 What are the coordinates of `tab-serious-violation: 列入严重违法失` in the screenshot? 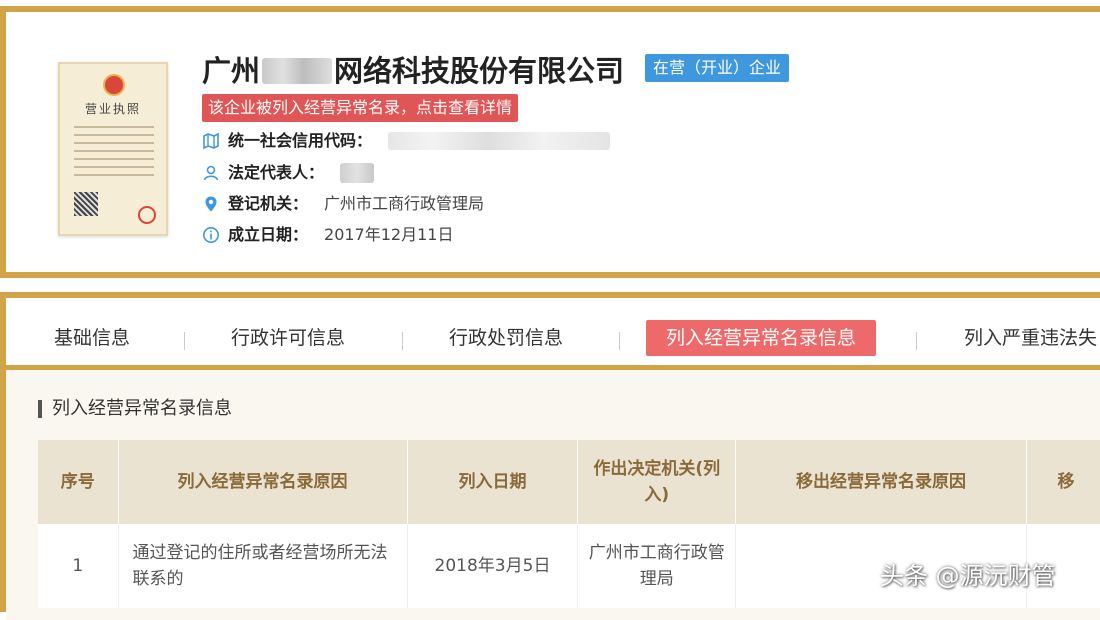 It's located at (1030, 338).